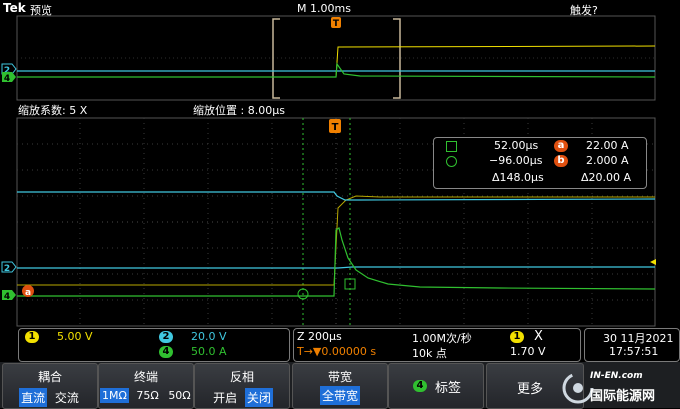 The height and width of the screenshot is (409, 680). Describe the element at coordinates (179, 395) in the screenshot. I see `termination-50-option: 50Ω` at that location.